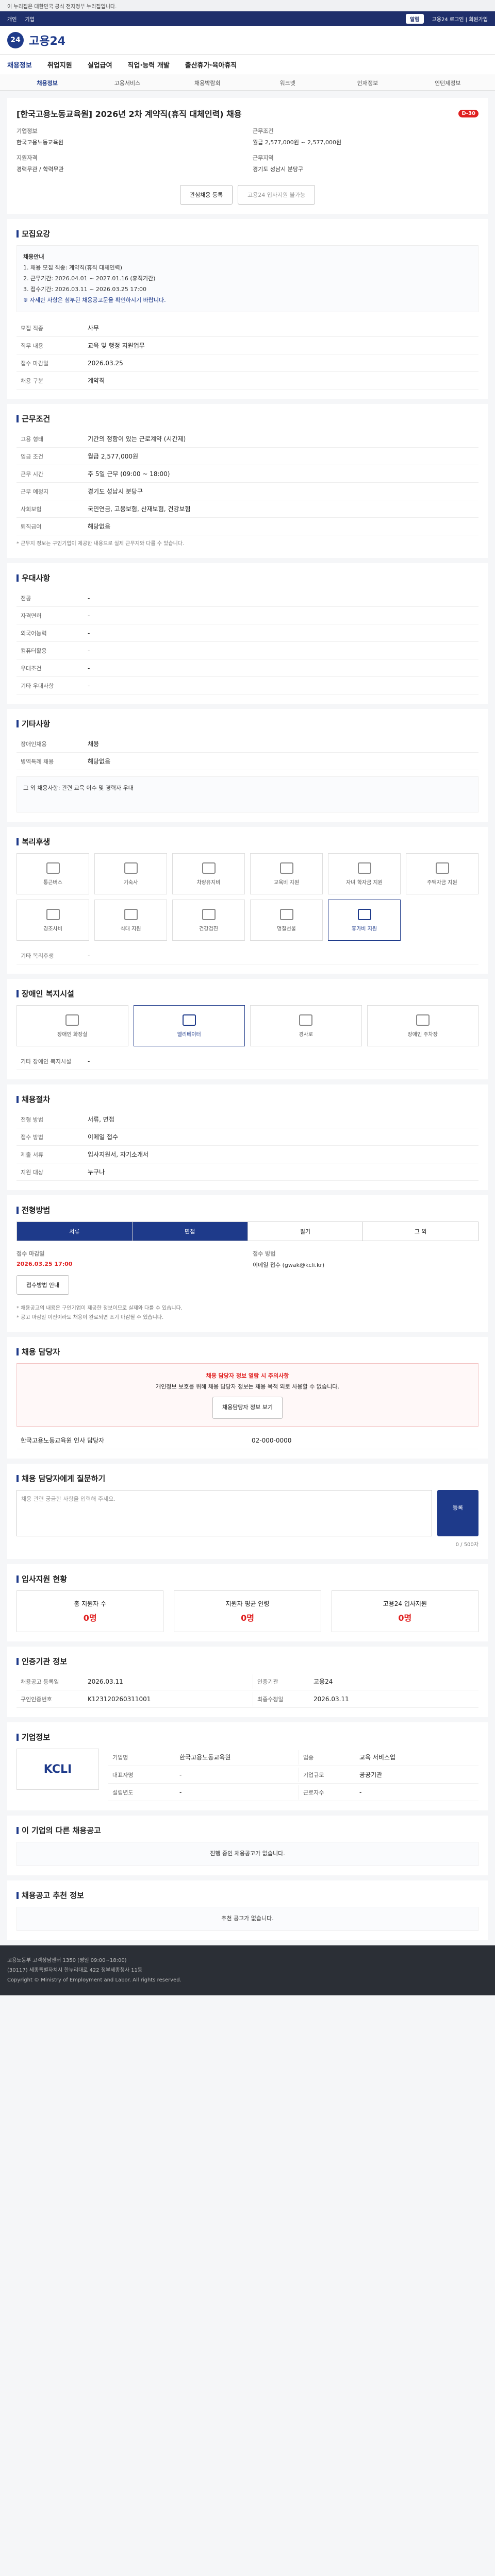 This screenshot has width=495, height=2576. What do you see at coordinates (247, 1120) in the screenshot?
I see `table-row: 전형 방법 서류, 면접` at bounding box center [247, 1120].